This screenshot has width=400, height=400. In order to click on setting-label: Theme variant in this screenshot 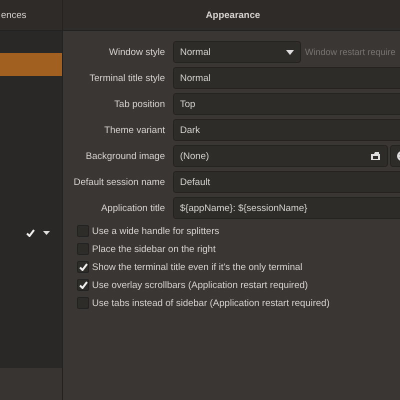, I will do `click(134, 130)`.